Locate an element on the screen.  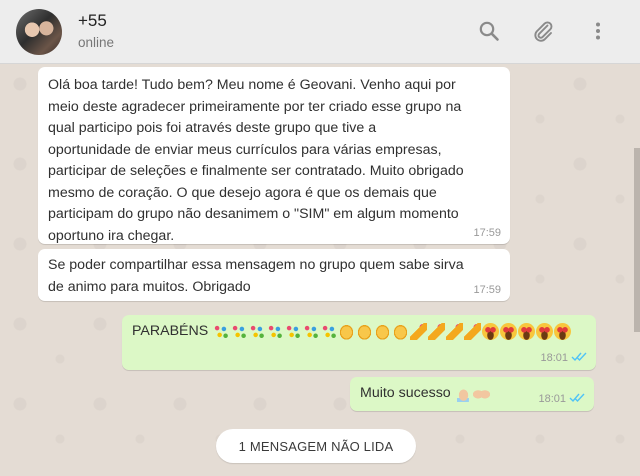
chat-header: +55 online is located at coordinates (320, 32).